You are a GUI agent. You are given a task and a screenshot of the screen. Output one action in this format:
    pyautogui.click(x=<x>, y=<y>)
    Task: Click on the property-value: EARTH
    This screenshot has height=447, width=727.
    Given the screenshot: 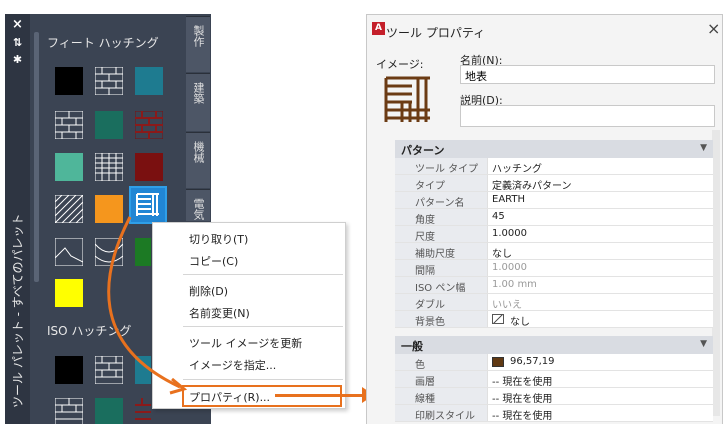 What is the action you would take?
    pyautogui.click(x=509, y=199)
    